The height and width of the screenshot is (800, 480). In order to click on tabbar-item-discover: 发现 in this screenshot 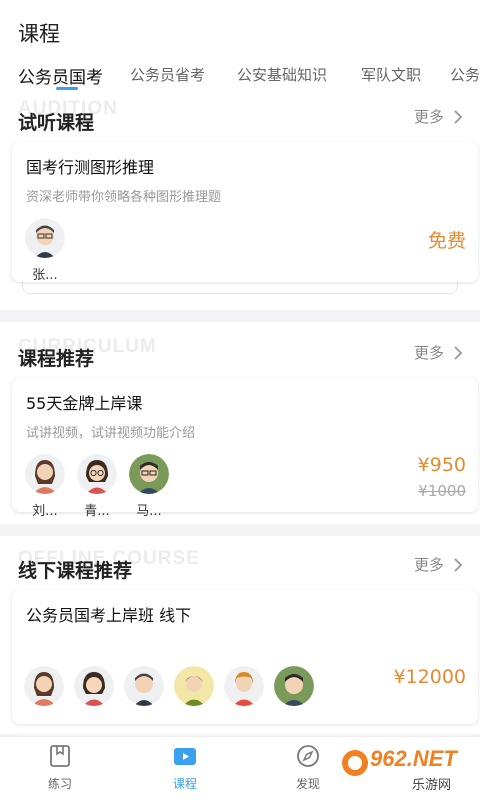, I will do `click(308, 767)`.